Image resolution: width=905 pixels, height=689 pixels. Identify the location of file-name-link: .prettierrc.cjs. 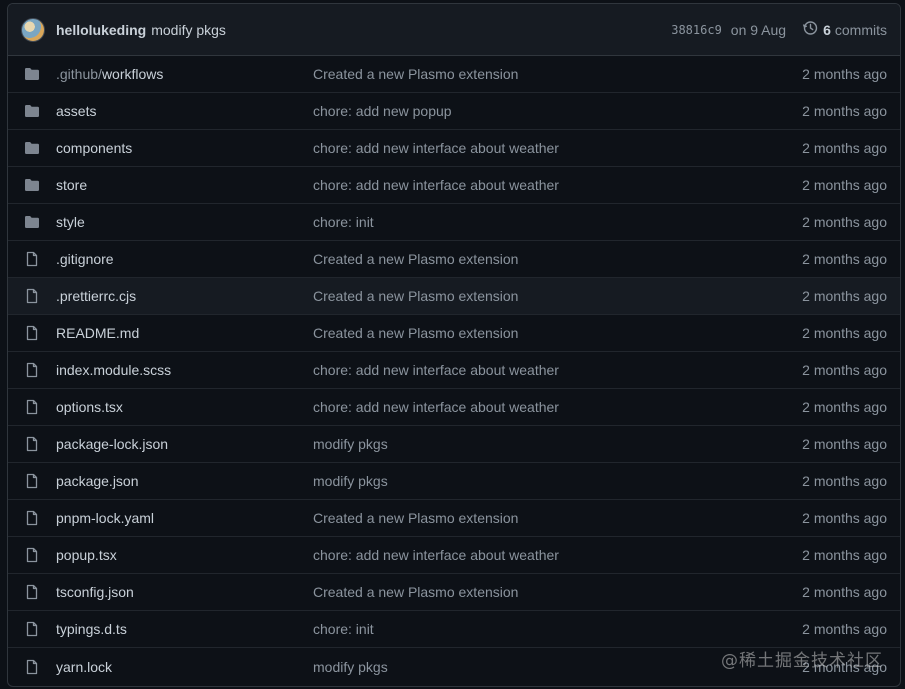
(96, 296).